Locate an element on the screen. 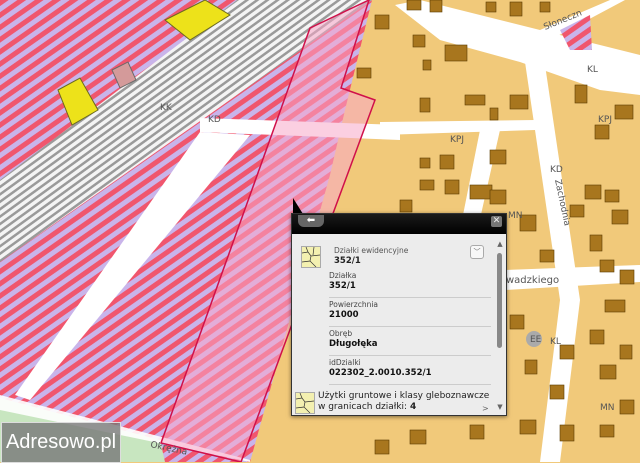  field-label: Obręb is located at coordinates (341, 333).